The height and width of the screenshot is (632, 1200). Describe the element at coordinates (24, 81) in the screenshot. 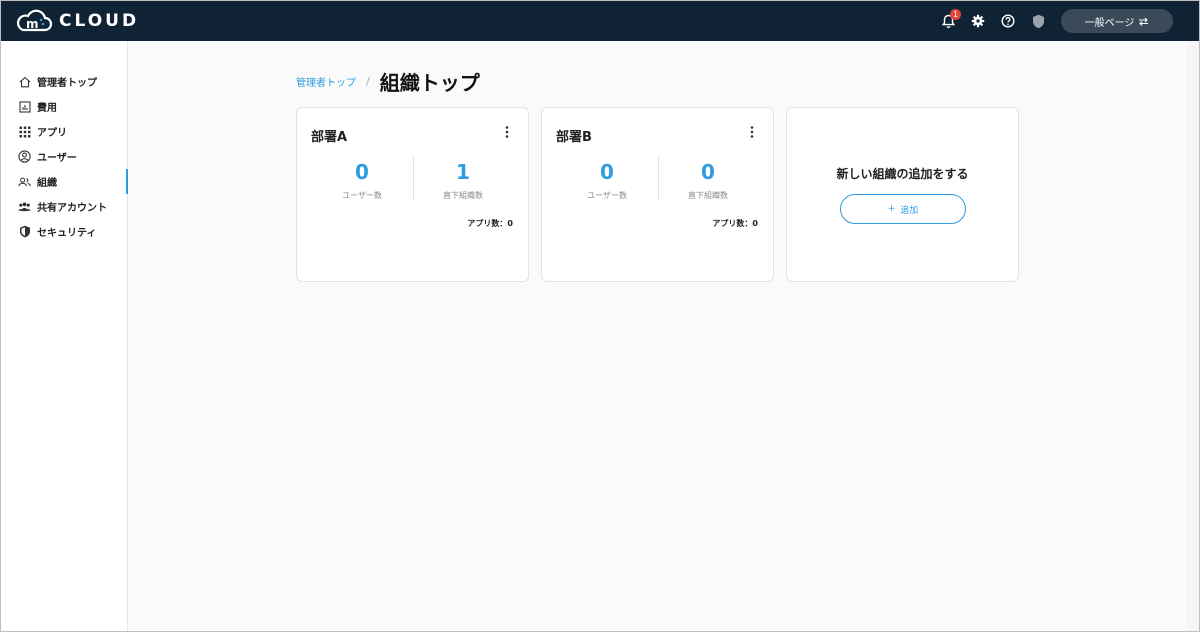

I see `home-icon` at that location.